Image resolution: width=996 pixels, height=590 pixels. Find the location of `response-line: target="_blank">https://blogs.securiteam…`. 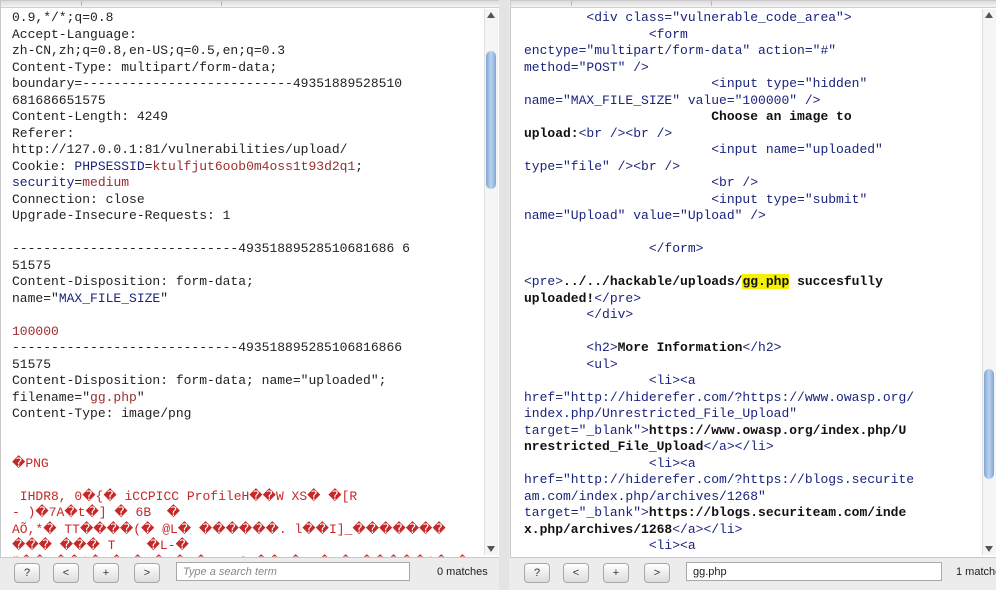

response-line: target="_blank">https://blogs.securiteam… is located at coordinates (752, 513).